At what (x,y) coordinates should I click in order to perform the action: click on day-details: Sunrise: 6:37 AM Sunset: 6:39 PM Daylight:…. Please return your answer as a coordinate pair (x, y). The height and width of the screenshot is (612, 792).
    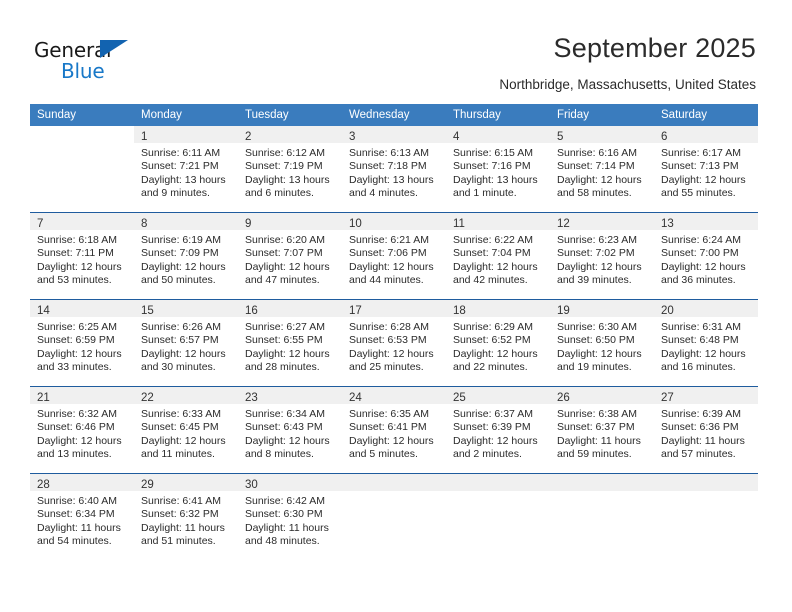
    Looking at the image, I should click on (498, 432).